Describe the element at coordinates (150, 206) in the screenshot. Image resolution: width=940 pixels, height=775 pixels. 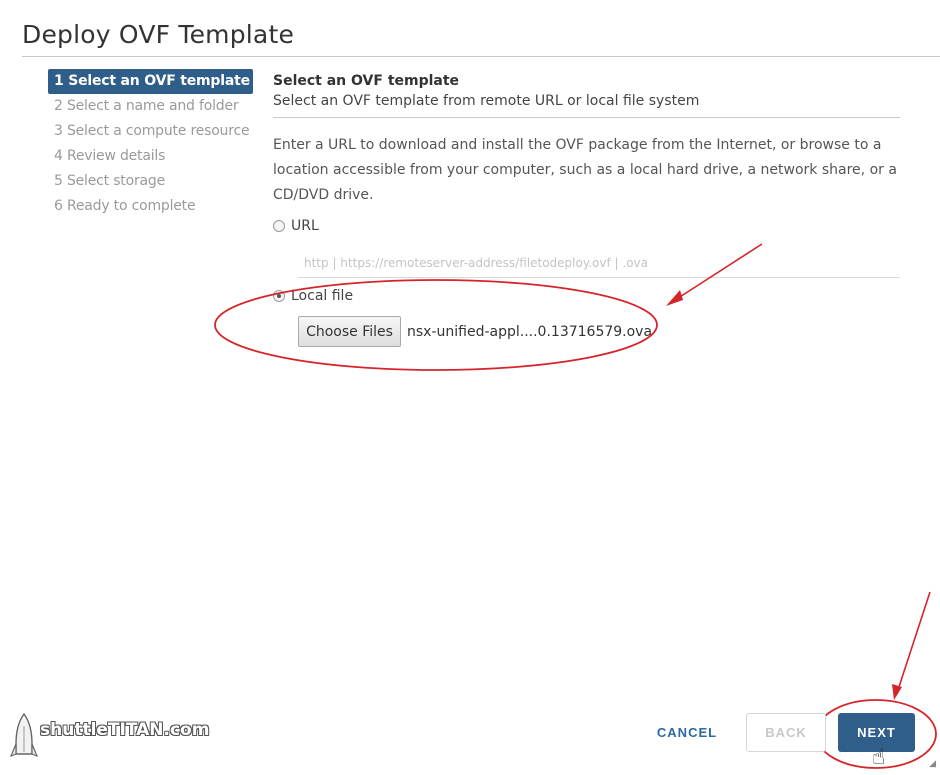
I see `step-ready-to-complete: 6 Ready to complete` at that location.